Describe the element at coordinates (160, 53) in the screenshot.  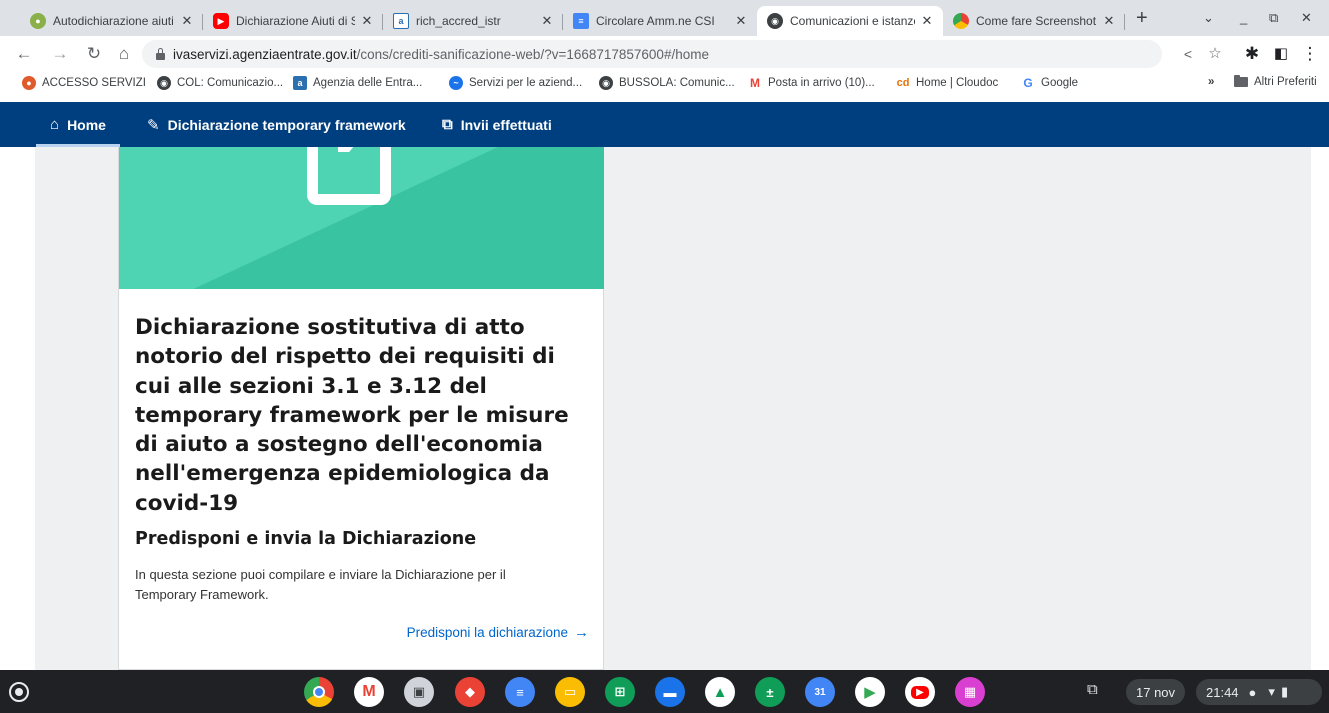
I see `lock-icon` at that location.